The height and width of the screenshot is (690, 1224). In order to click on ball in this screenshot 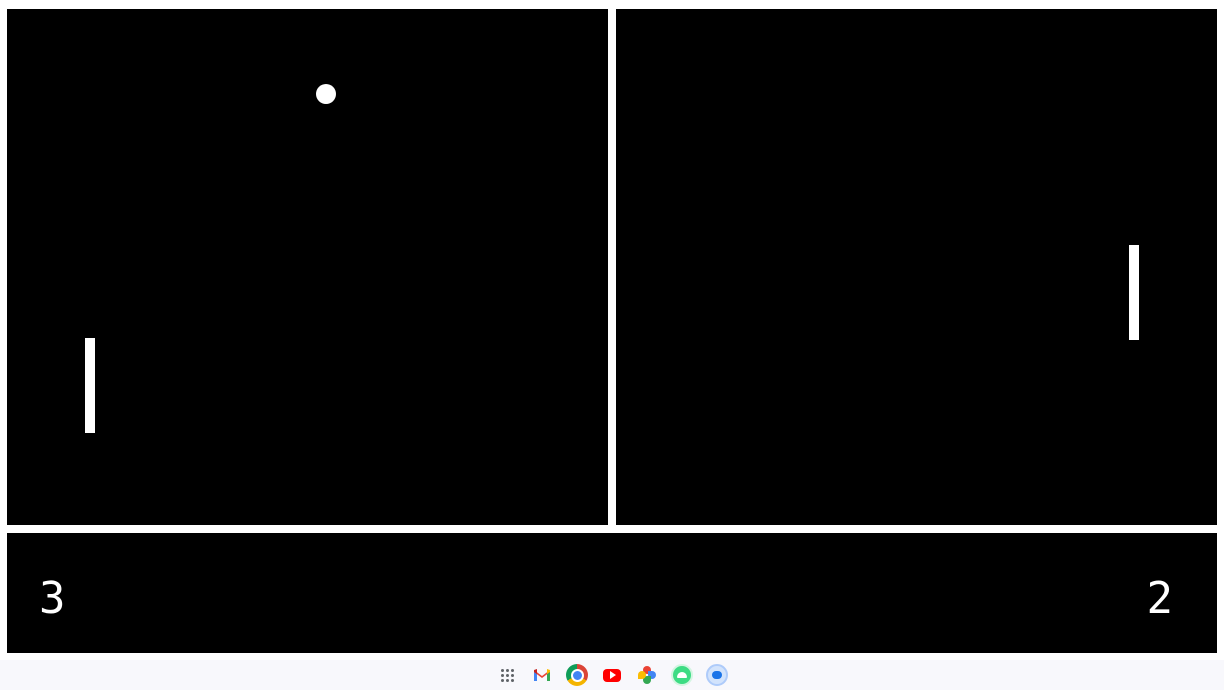, I will do `click(326, 94)`.